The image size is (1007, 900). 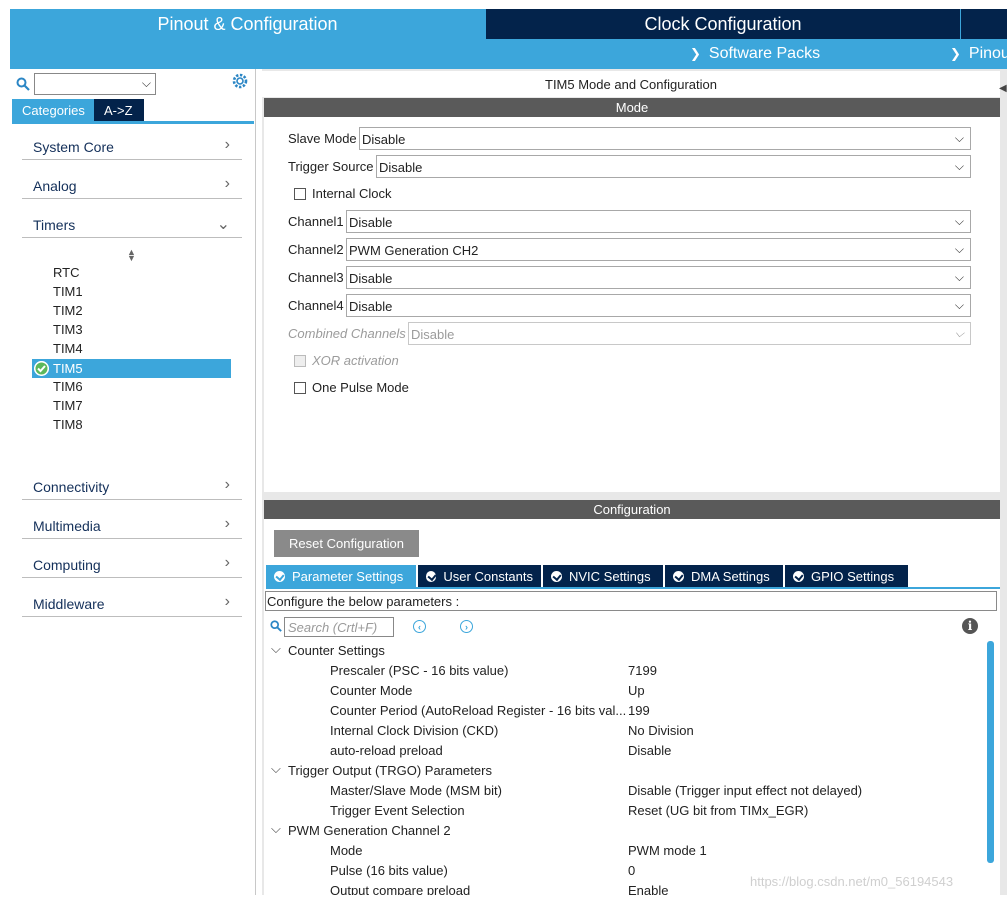 I want to click on channel1-select: Disable ⌵, so click(x=658, y=221).